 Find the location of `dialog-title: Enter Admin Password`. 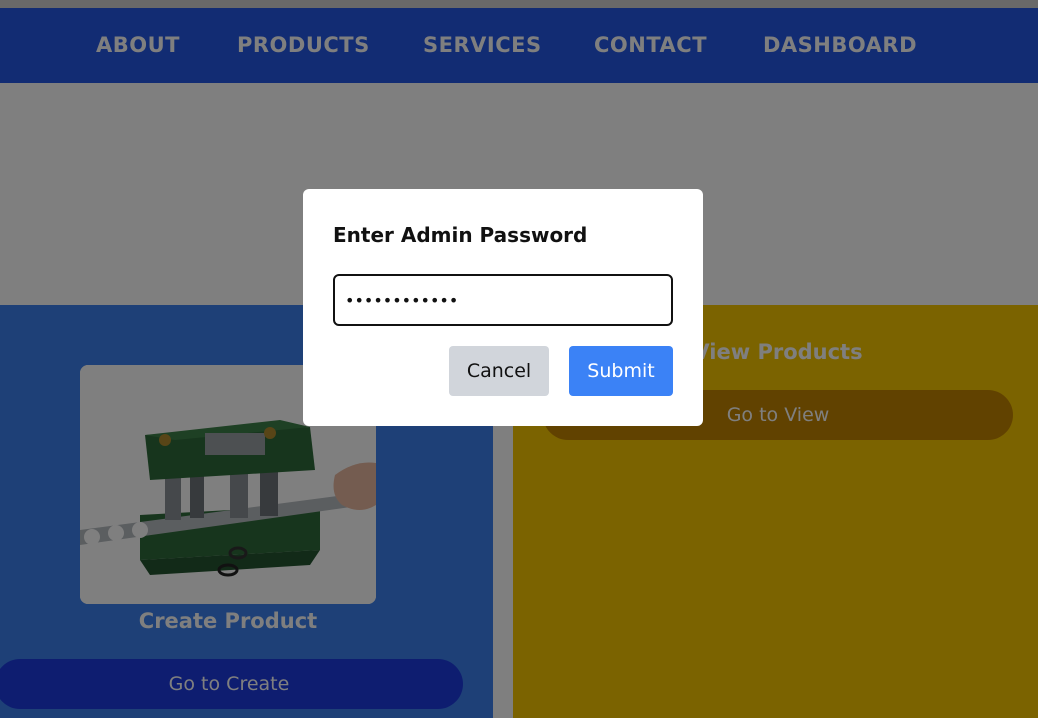

dialog-title: Enter Admin Password is located at coordinates (460, 235).